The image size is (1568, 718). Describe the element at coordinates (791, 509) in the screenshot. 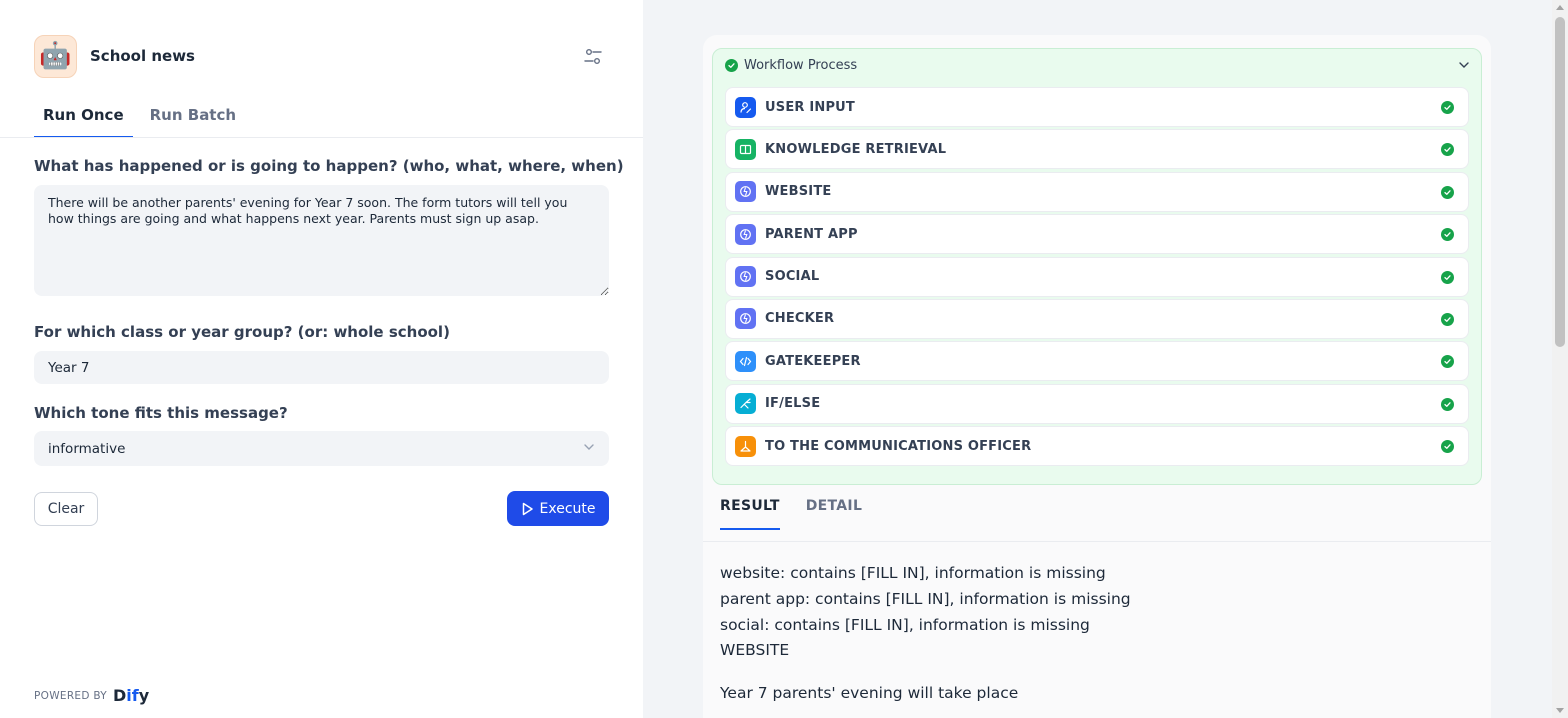

I see `result-tabs: RESULT DETAIL` at that location.